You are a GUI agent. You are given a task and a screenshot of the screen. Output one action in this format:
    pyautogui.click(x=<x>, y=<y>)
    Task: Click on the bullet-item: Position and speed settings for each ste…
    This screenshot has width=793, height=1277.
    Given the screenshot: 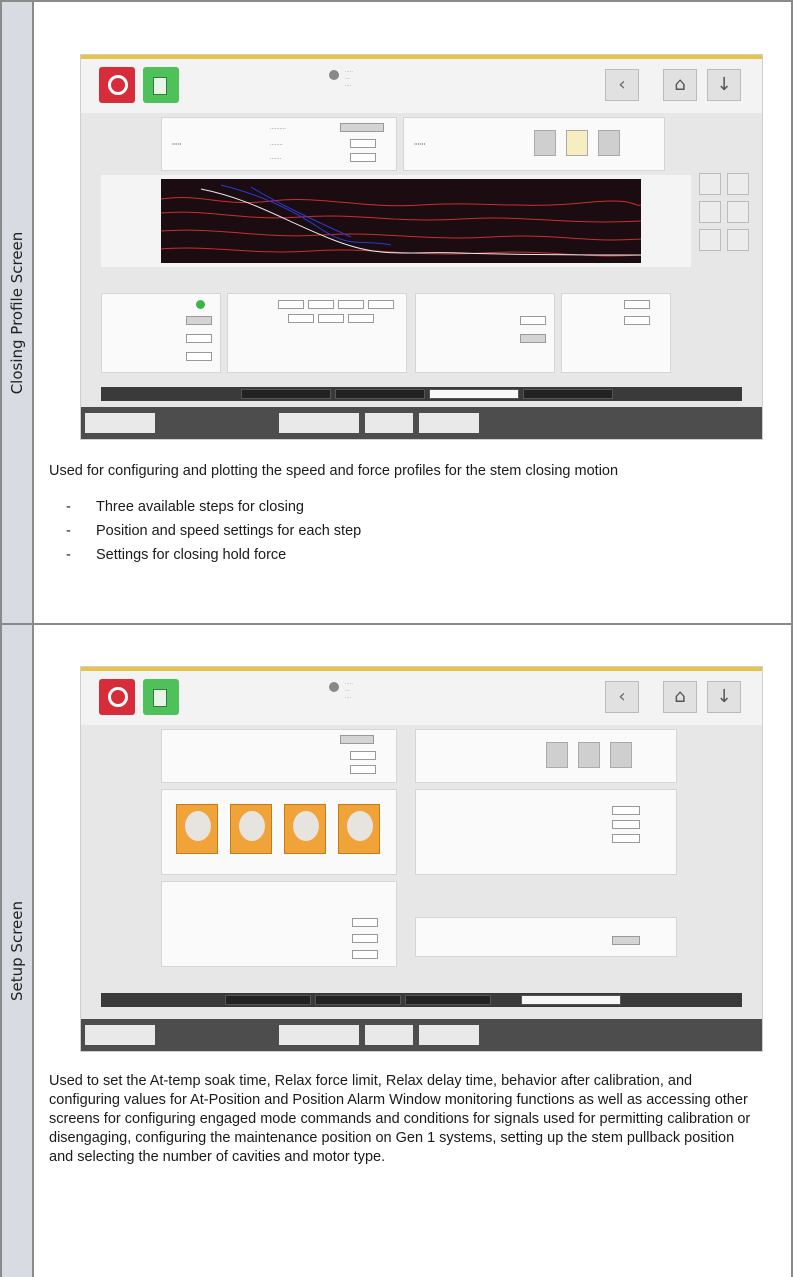 What is the action you would take?
    pyautogui.click(x=213, y=531)
    